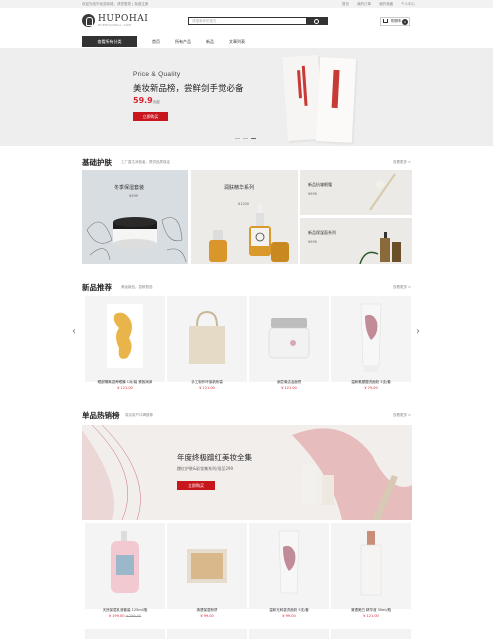 The height and width of the screenshot is (639, 493). What do you see at coordinates (380, 248) in the screenshot?
I see `moisture-bottles` at bounding box center [380, 248].